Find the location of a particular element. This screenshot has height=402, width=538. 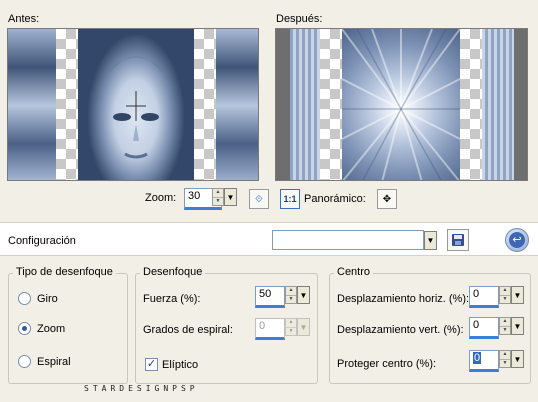

v-offset-dropdown-button: ▼ is located at coordinates (517, 326).